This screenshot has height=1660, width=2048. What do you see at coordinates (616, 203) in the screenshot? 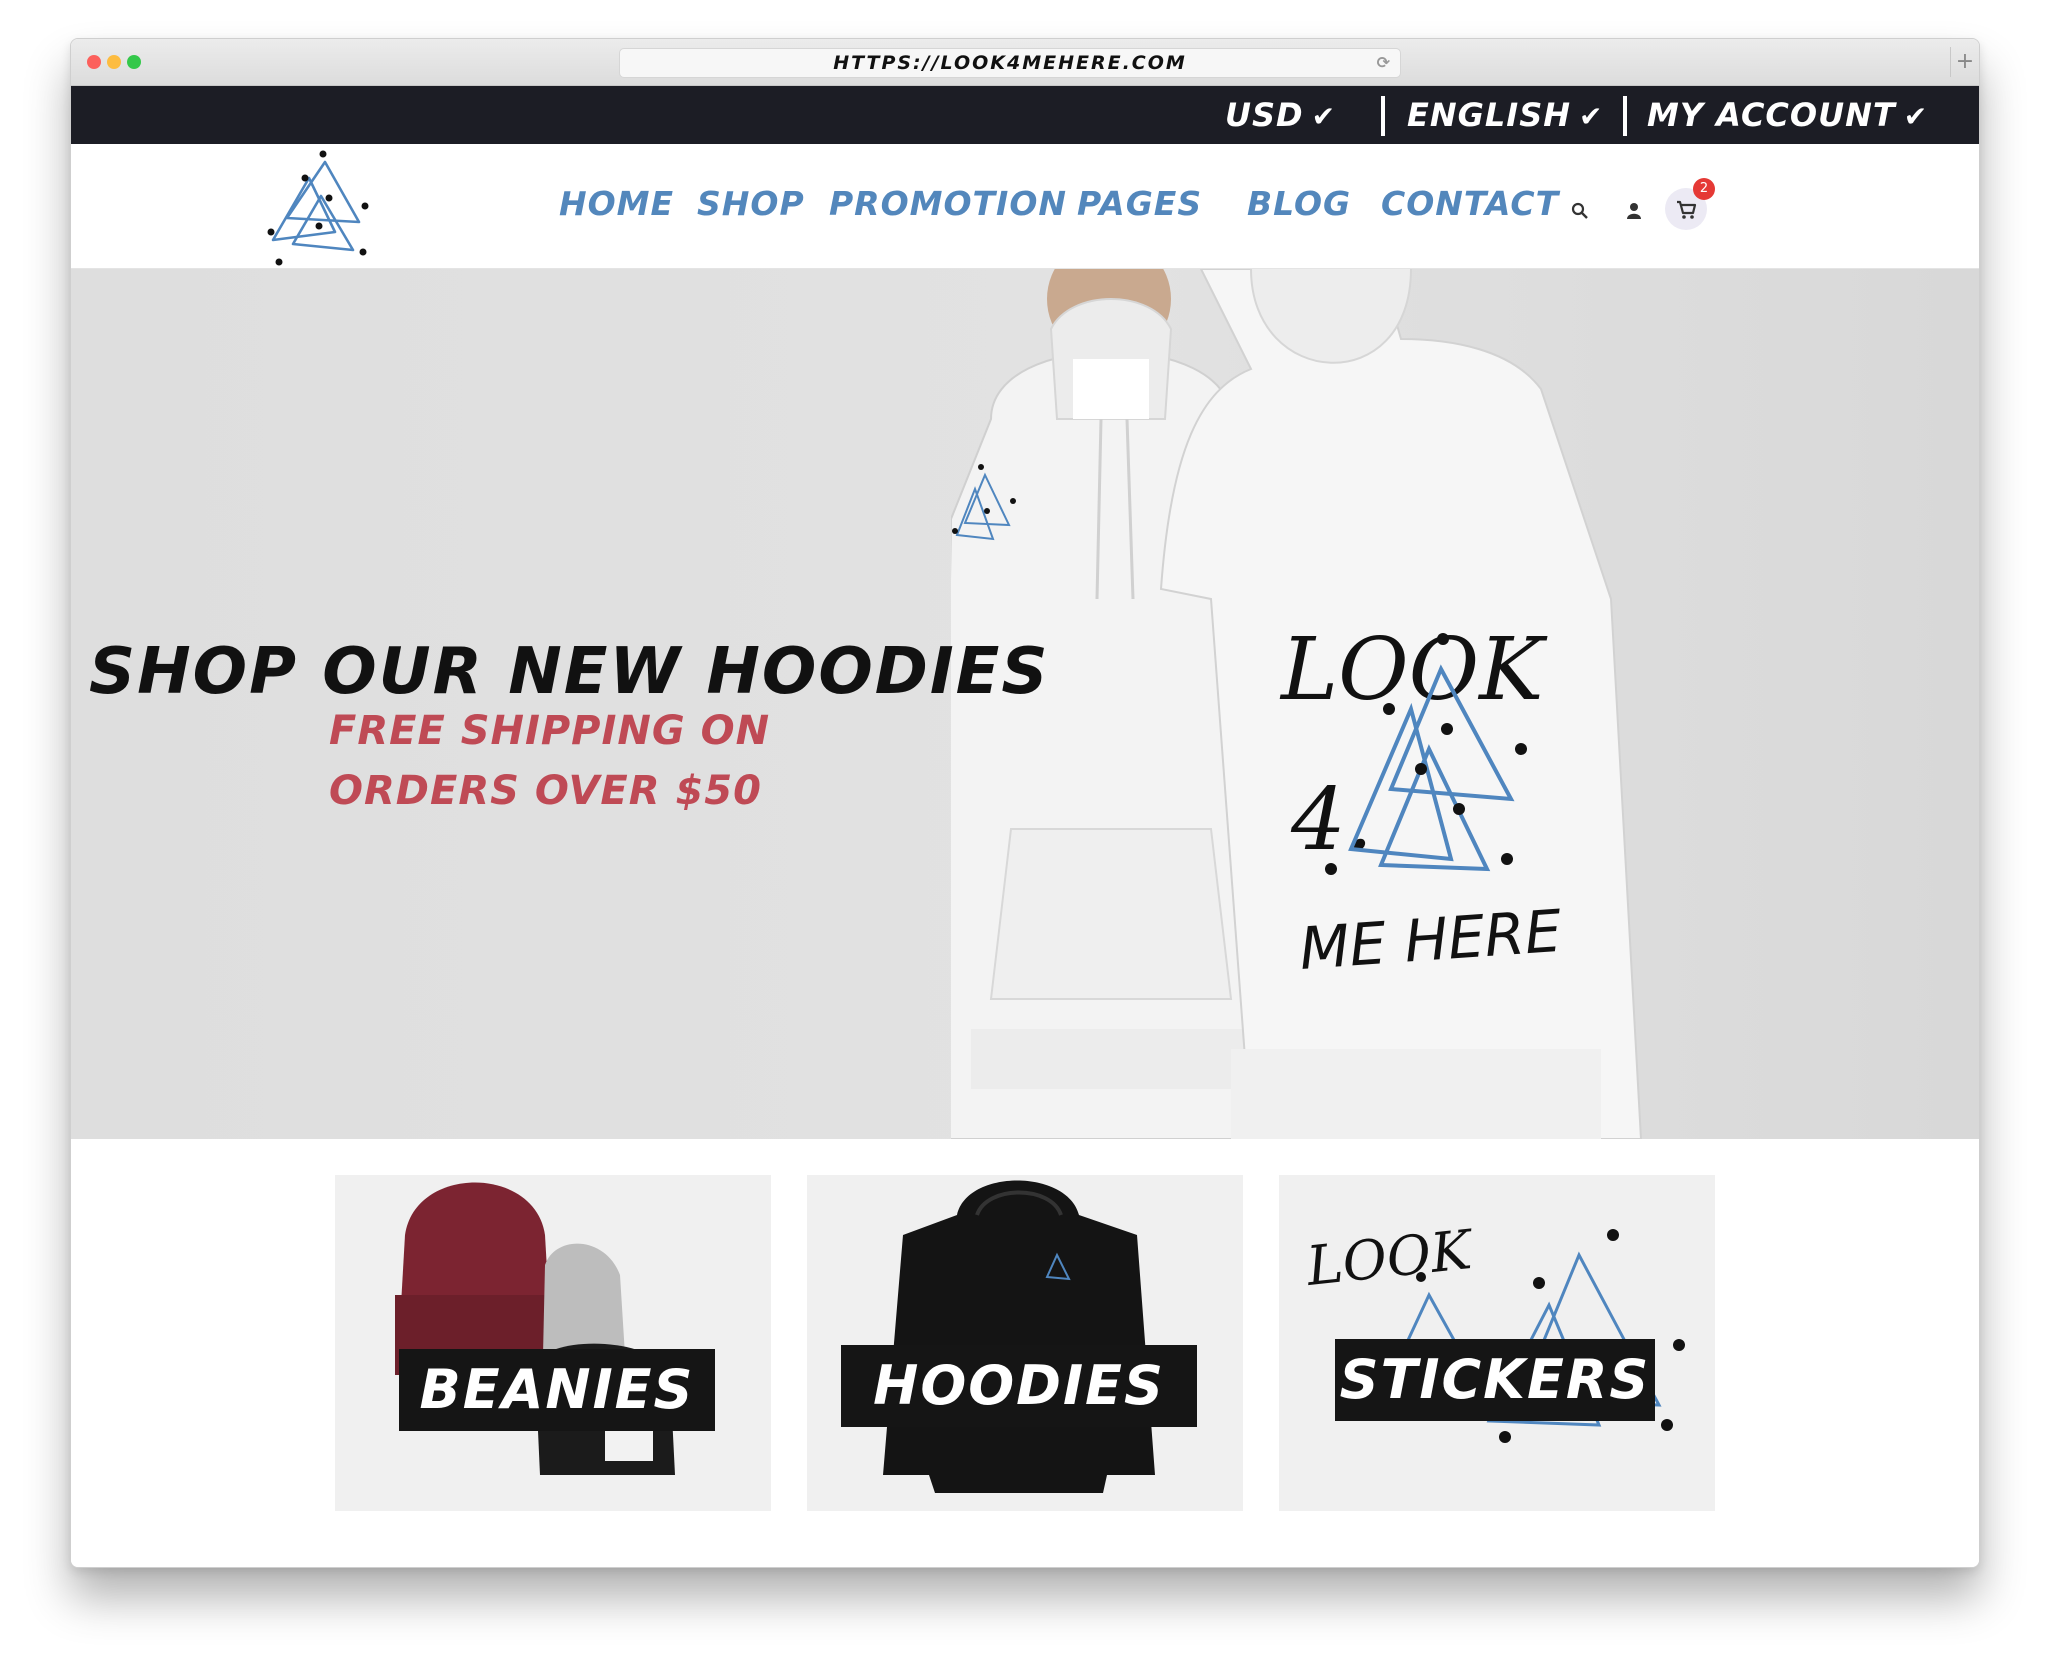
I see `nav-home: HOME` at bounding box center [616, 203].